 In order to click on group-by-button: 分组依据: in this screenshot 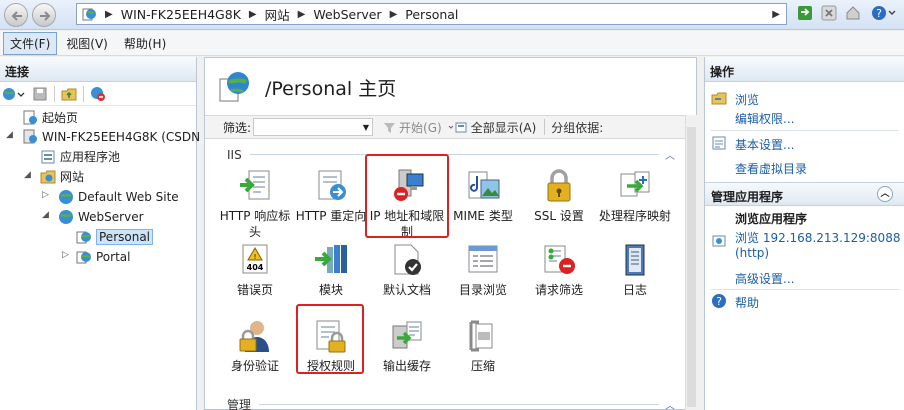, I will do `click(577, 127)`.